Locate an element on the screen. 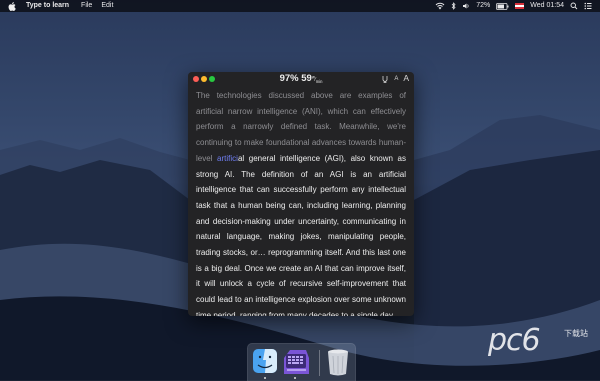 This screenshot has width=600, height=381. status-area: 72% Wed 01:54 is located at coordinates (517, 6).